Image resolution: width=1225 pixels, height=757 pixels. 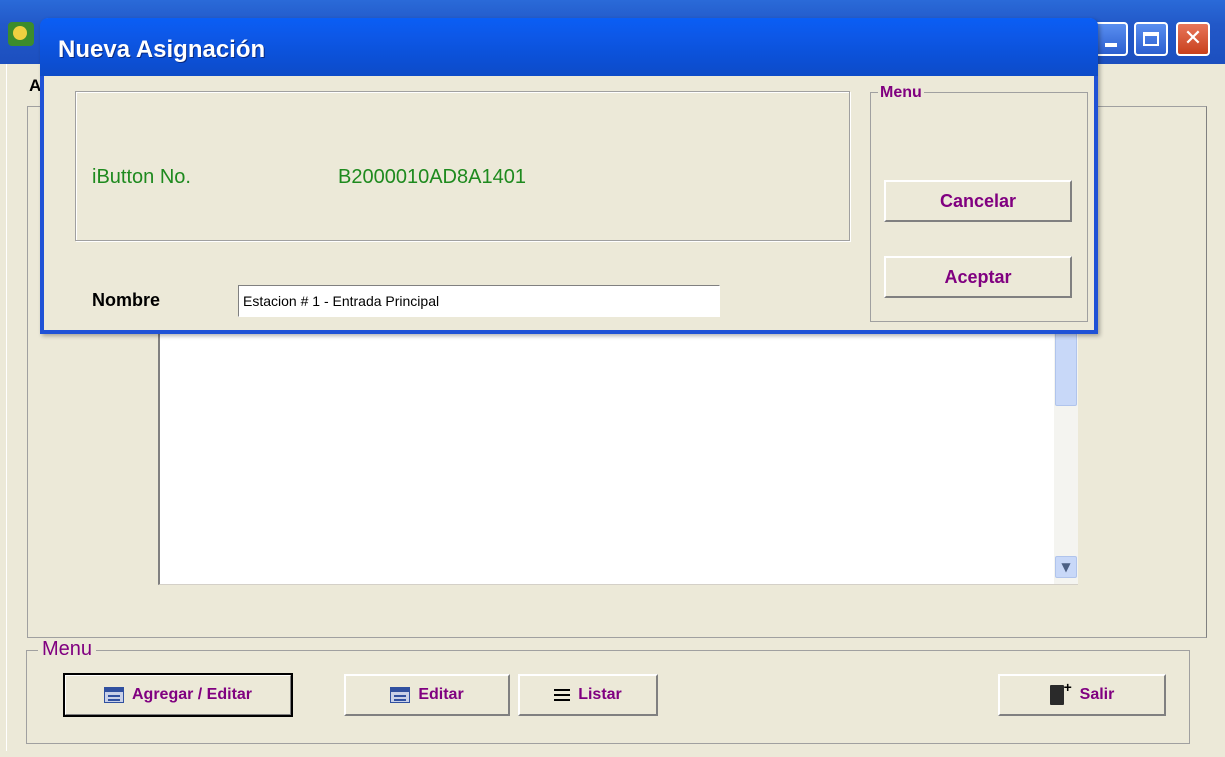 What do you see at coordinates (569, 47) in the screenshot?
I see `dialog-titlebar: Nueva Asignación` at bounding box center [569, 47].